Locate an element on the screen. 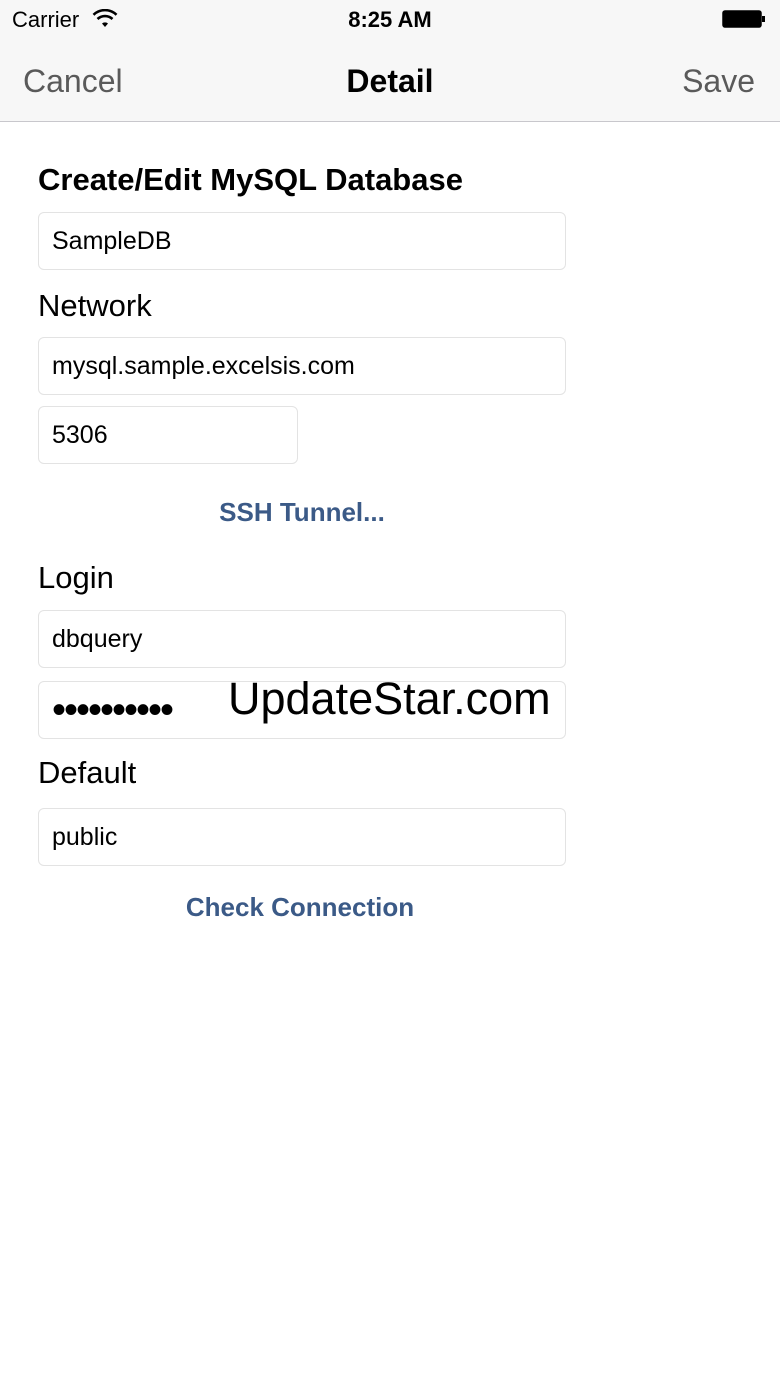 Image resolution: width=780 pixels, height=1387 pixels. watermark: UpdateStar.com is located at coordinates (389, 698).